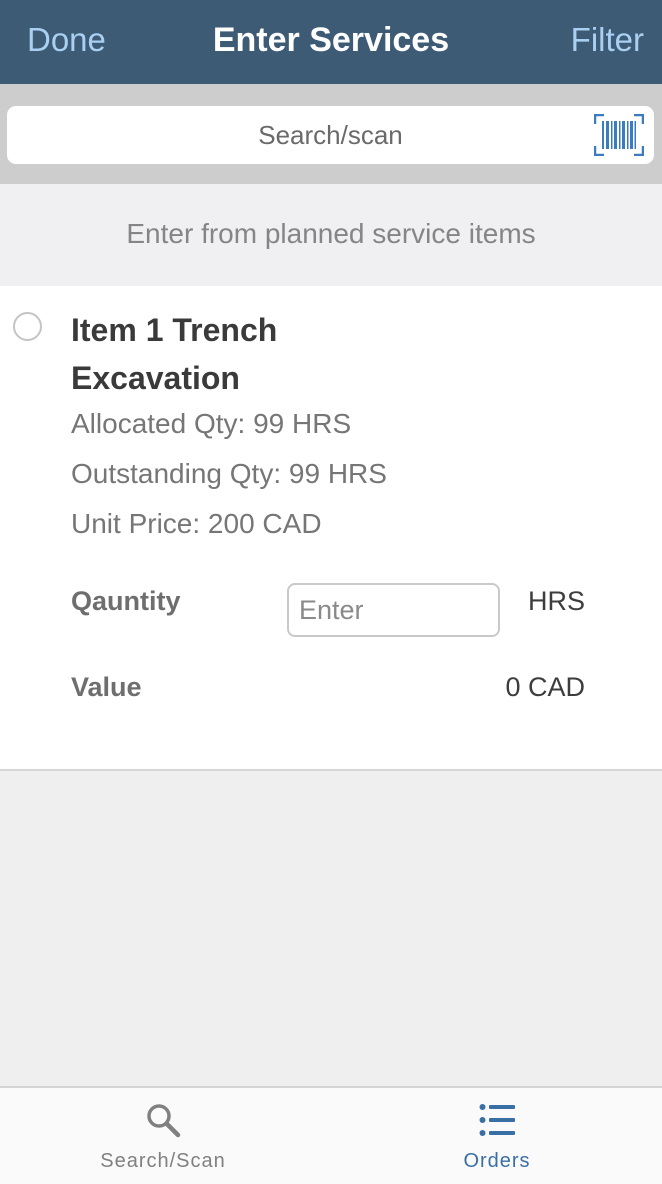 Image resolution: width=662 pixels, height=1184 pixels. I want to click on tab-bar: Search/Scan Orders, so click(331, 1135).